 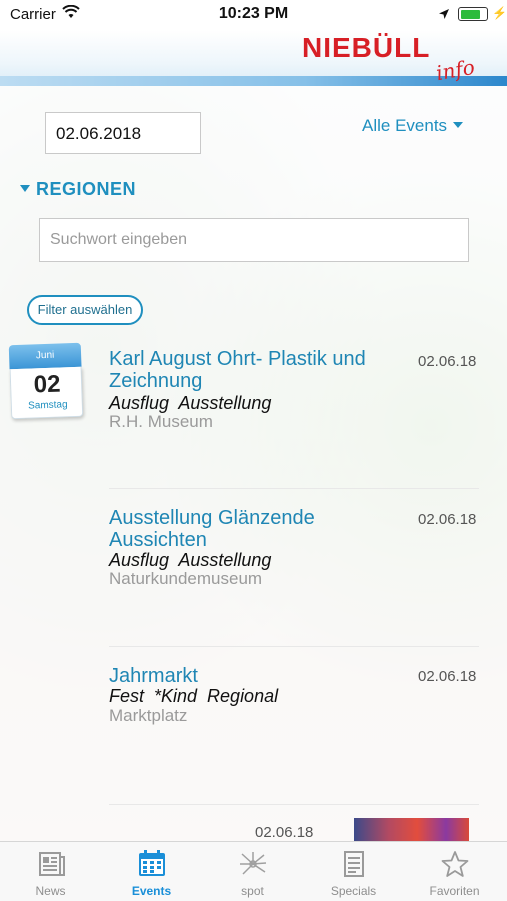 I want to click on newspaper-icon, so click(x=51, y=864).